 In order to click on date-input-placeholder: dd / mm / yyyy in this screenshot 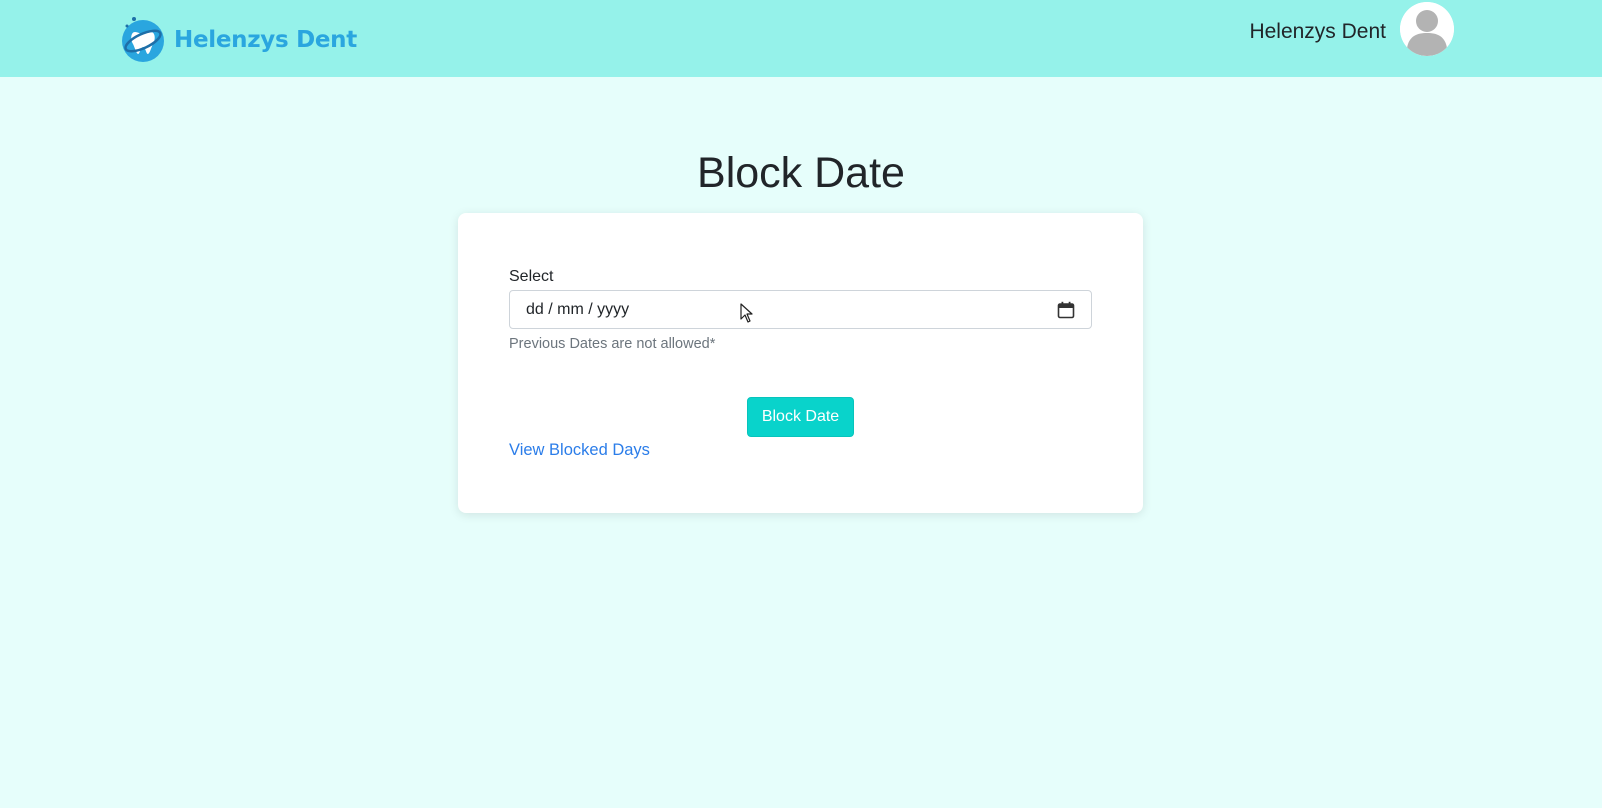, I will do `click(578, 309)`.